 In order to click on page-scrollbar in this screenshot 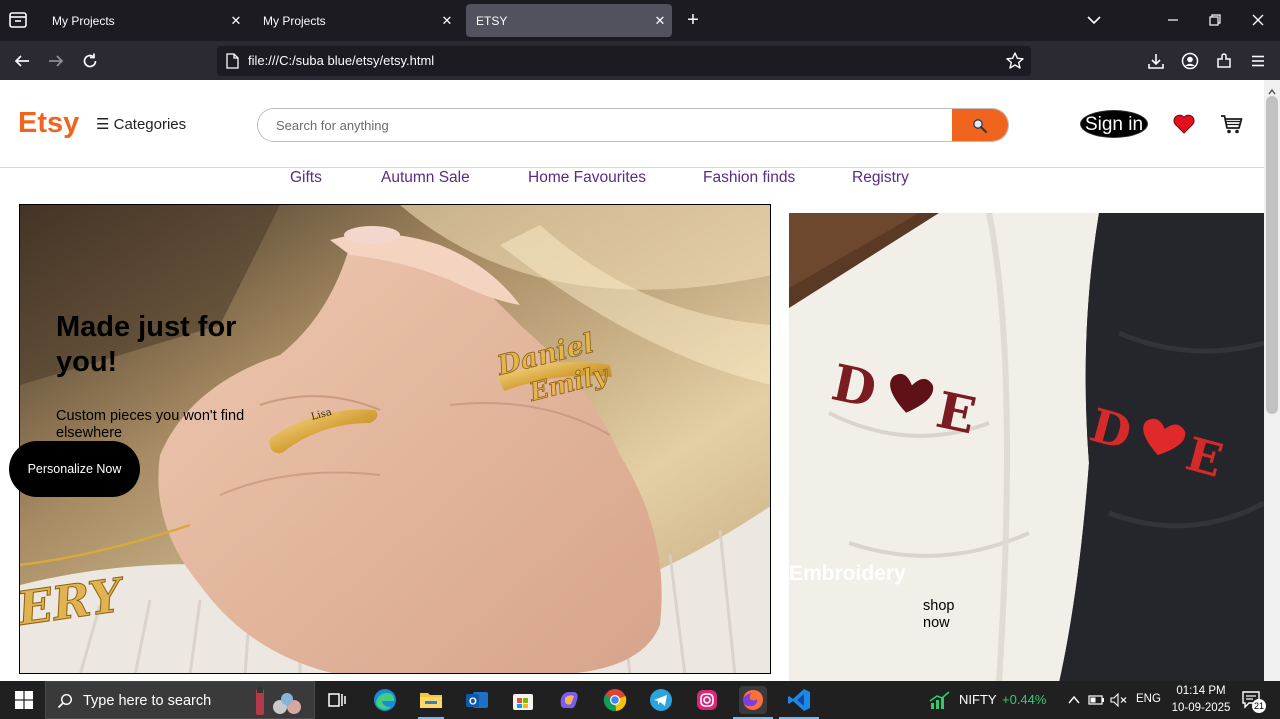, I will do `click(1272, 380)`.